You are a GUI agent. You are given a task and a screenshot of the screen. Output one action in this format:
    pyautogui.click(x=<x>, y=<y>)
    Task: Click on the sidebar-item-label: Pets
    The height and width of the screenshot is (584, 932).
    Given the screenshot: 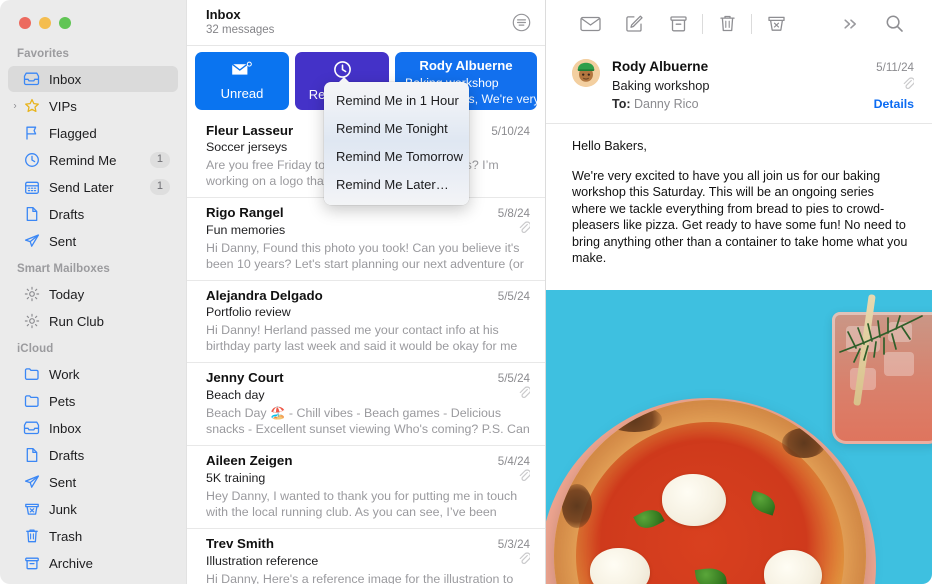 What is the action you would take?
    pyautogui.click(x=62, y=401)
    